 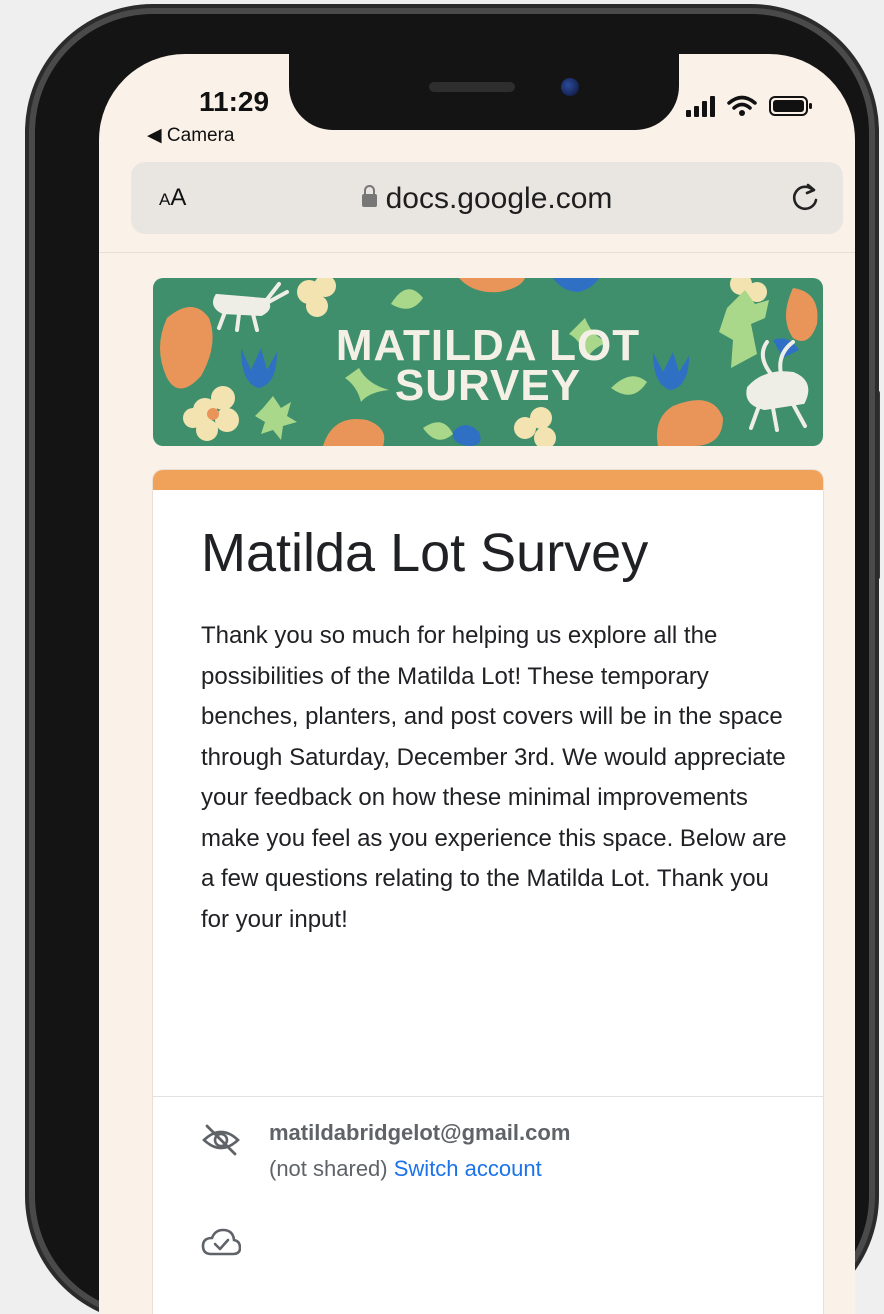 What do you see at coordinates (876, 485) in the screenshot?
I see `power-button` at bounding box center [876, 485].